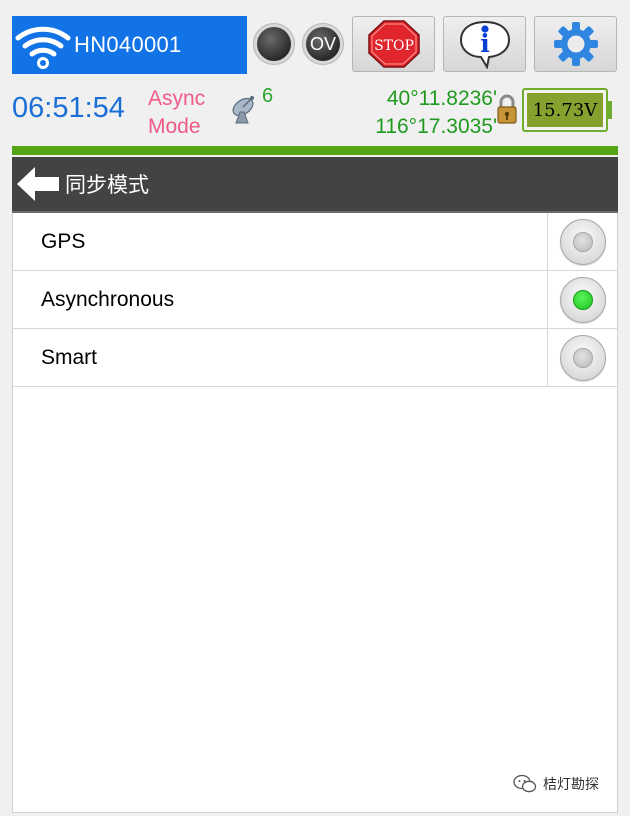  Describe the element at coordinates (177, 98) in the screenshot. I see `mode-line-1: Async` at that location.